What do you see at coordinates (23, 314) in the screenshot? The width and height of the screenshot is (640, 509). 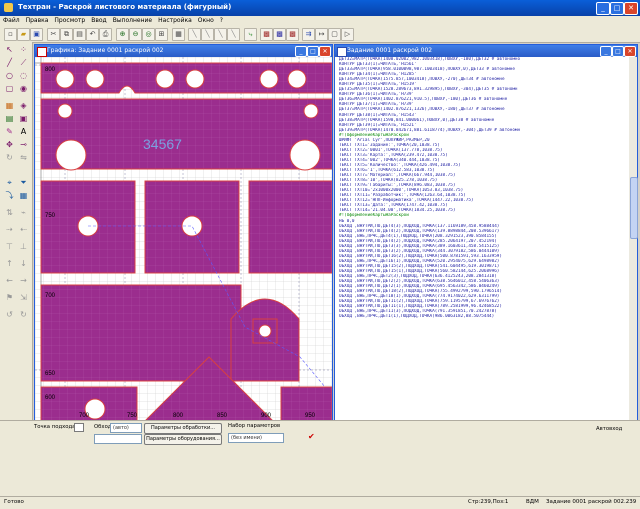 I see `redo-icon: ↻` at bounding box center [23, 314].